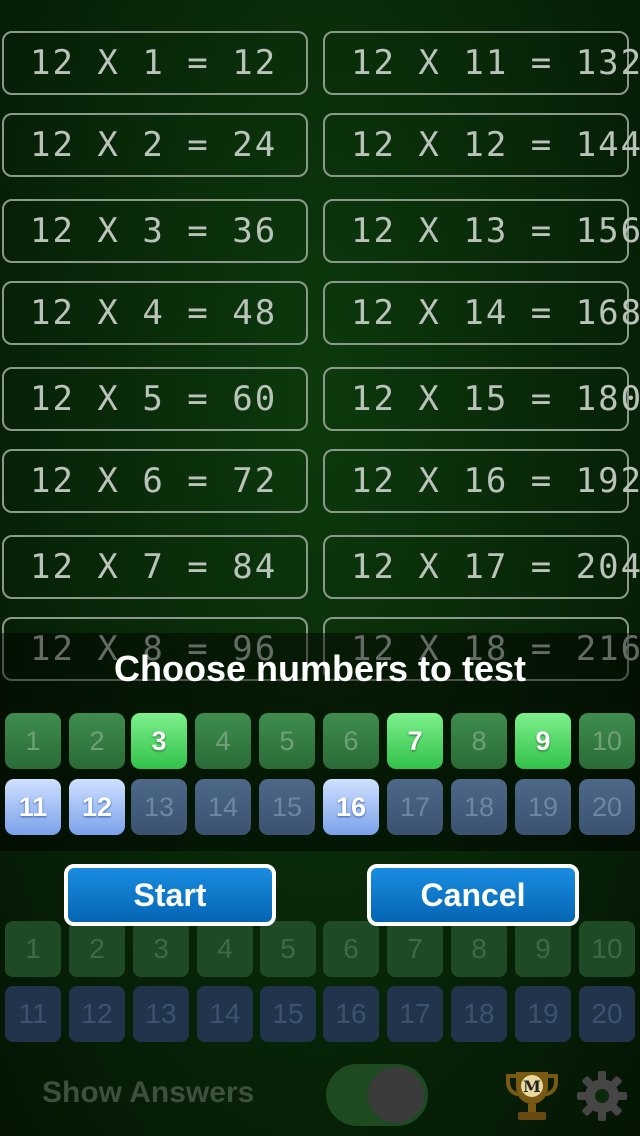  Describe the element at coordinates (161, 949) in the screenshot. I see `background-number-tile: 3` at that location.